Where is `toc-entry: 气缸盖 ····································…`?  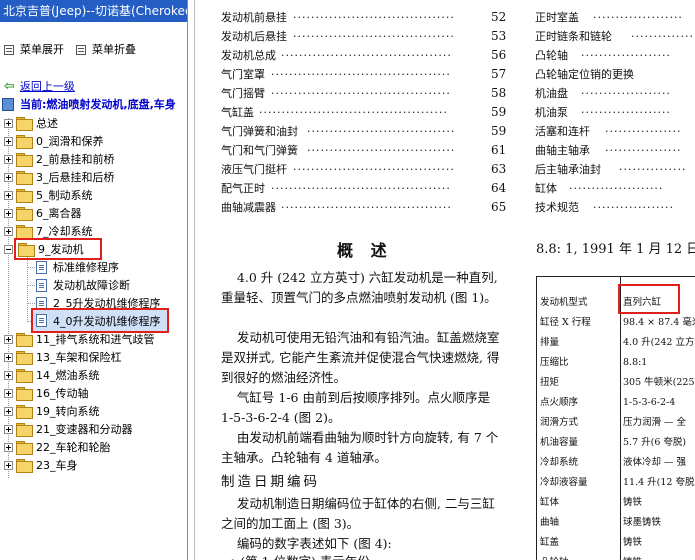
toc-entry: 气缸盖 ····································… is located at coordinates (364, 112).